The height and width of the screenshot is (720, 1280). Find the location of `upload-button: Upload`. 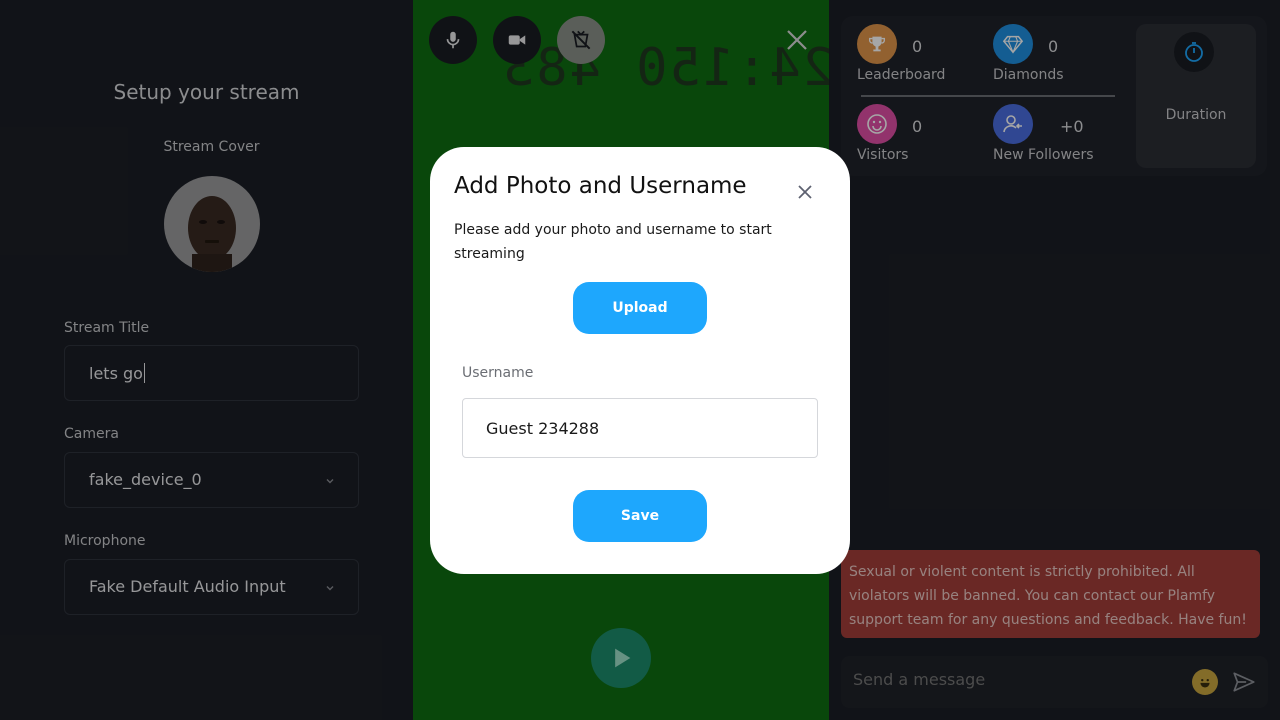

upload-button: Upload is located at coordinates (640, 308).